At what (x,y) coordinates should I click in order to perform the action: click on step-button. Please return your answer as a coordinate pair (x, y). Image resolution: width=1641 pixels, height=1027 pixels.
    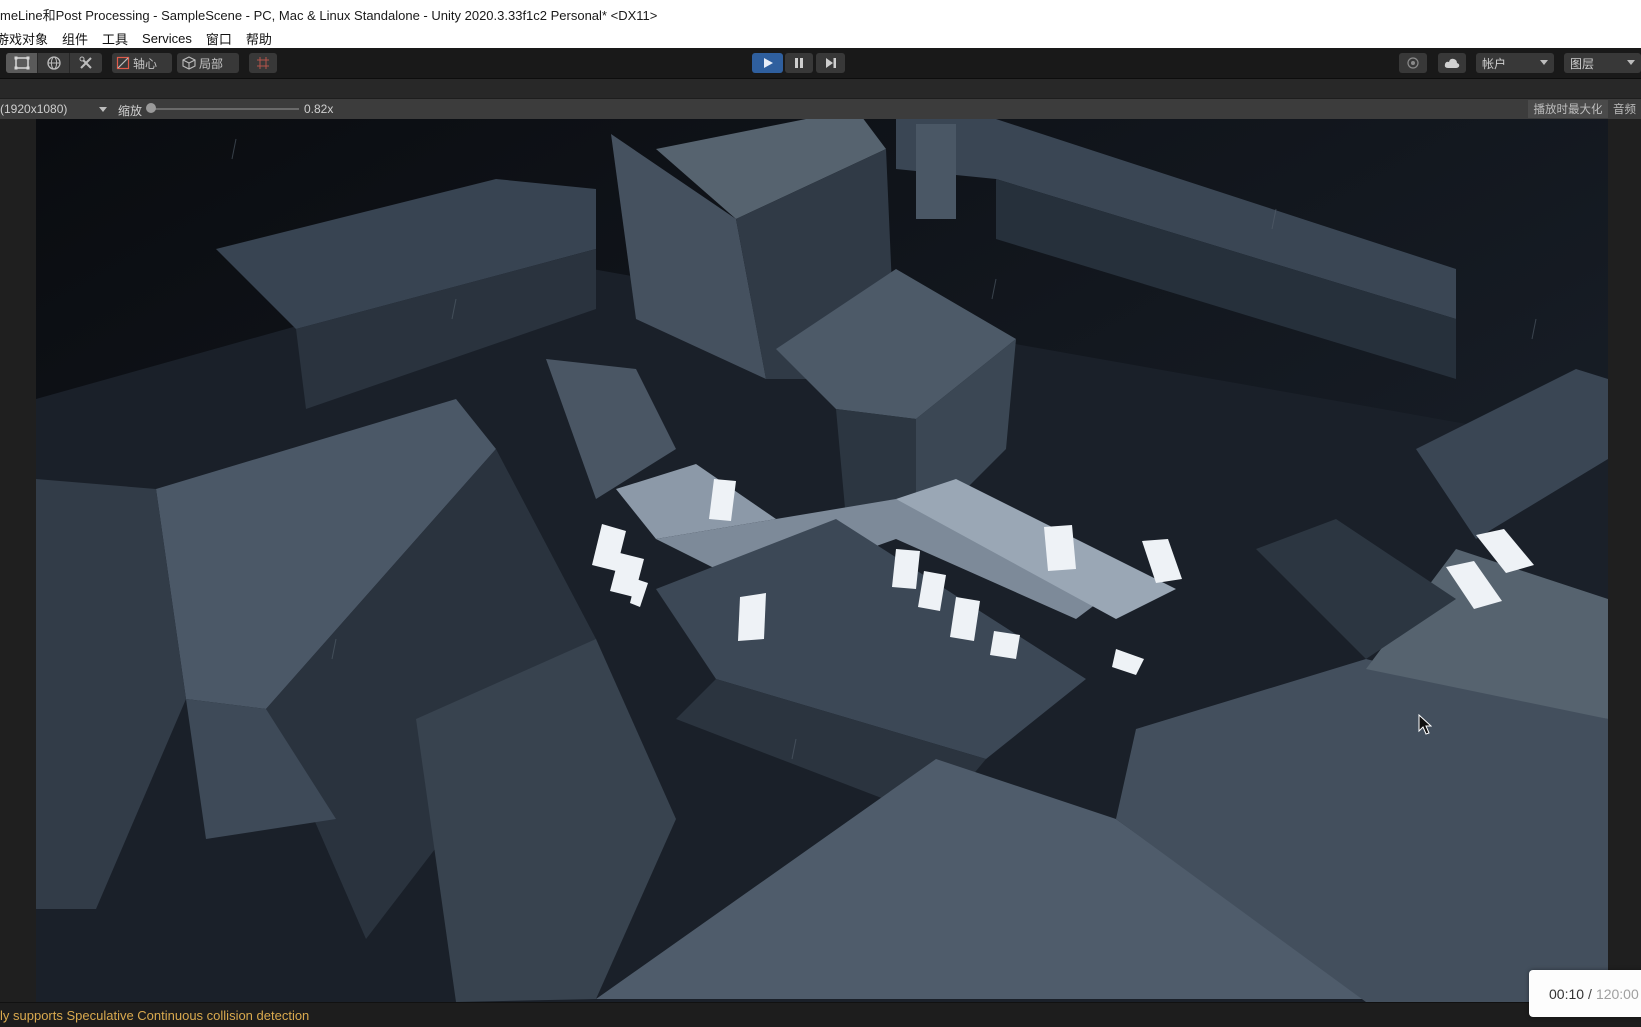
    Looking at the image, I should click on (830, 63).